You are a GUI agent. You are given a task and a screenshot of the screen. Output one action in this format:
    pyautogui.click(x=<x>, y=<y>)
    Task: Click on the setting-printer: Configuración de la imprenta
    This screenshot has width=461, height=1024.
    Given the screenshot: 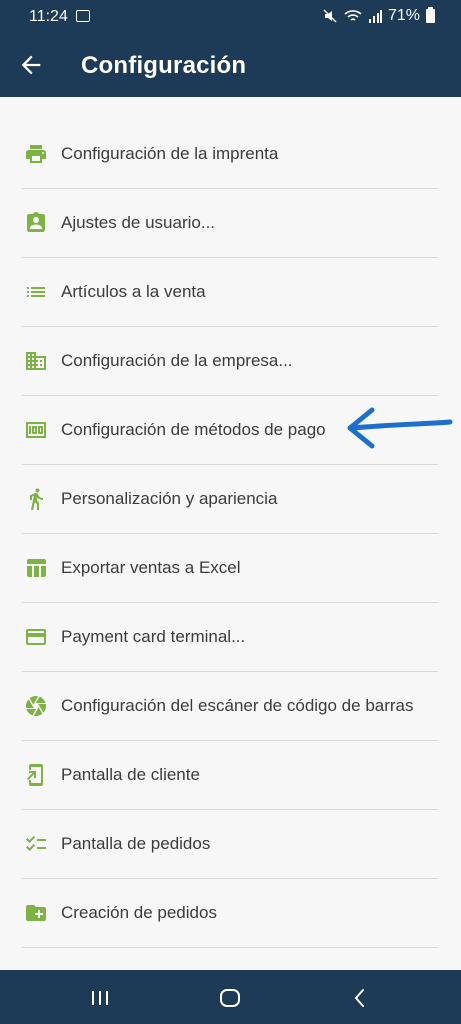 What is the action you would take?
    pyautogui.click(x=230, y=154)
    